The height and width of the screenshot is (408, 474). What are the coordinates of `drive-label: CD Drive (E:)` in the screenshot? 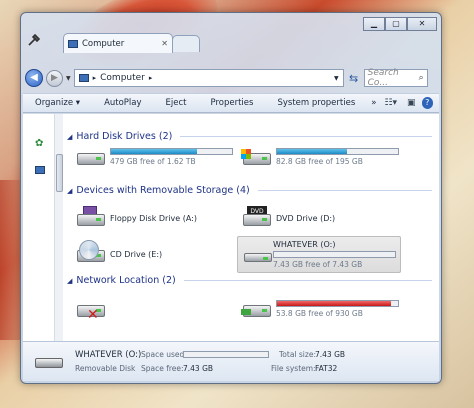 It's located at (136, 254).